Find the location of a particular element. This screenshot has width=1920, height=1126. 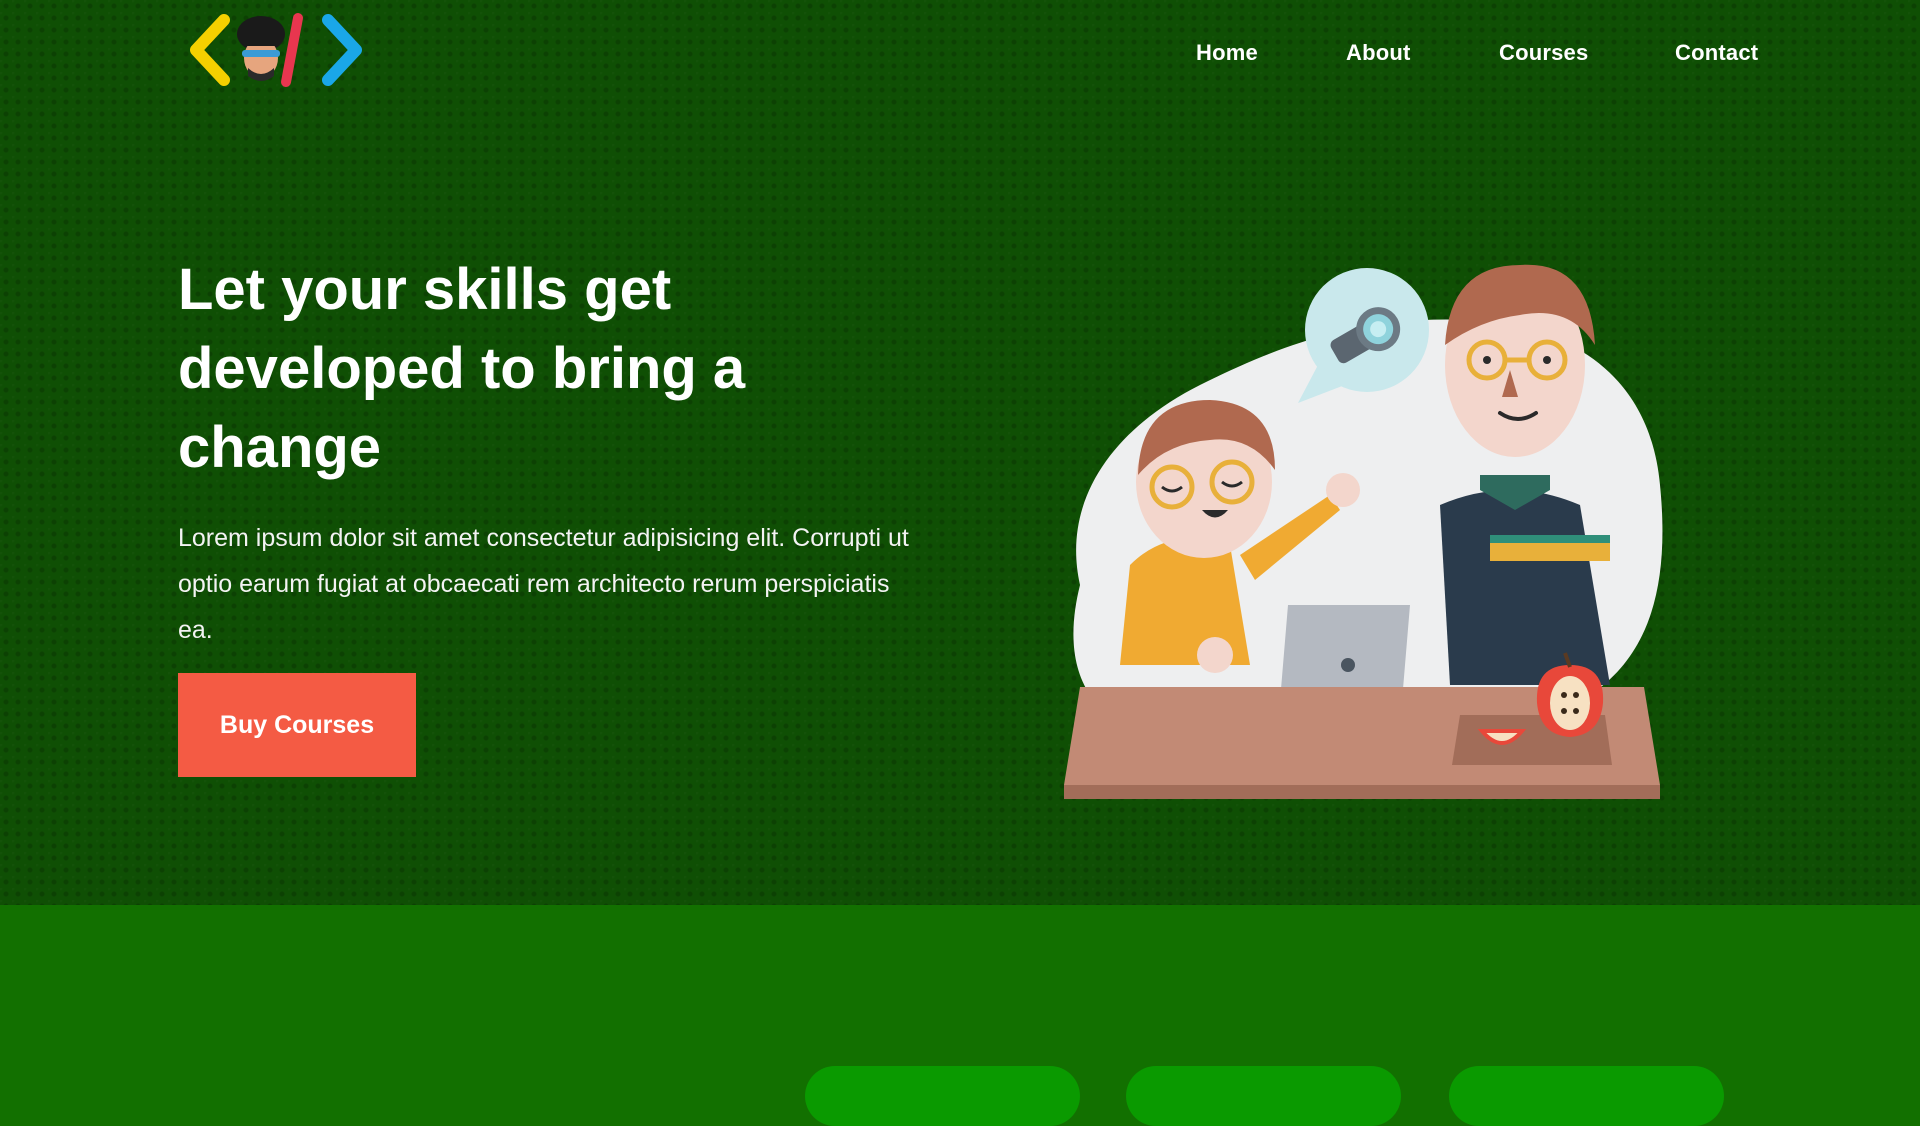

buy-courses-button: Buy Courses is located at coordinates (297, 725).